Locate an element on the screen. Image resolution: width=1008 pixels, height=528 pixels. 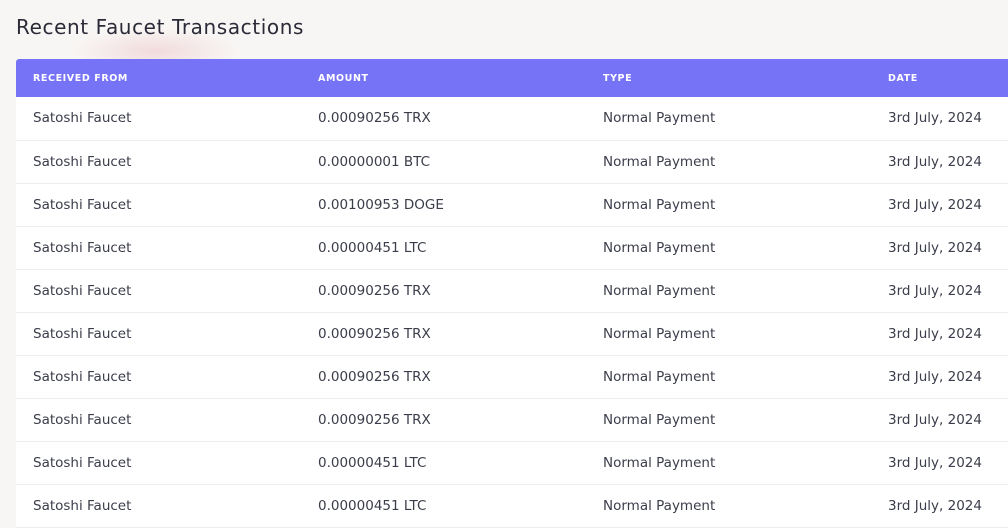
column-header-amount: AMOUNT is located at coordinates (343, 78).